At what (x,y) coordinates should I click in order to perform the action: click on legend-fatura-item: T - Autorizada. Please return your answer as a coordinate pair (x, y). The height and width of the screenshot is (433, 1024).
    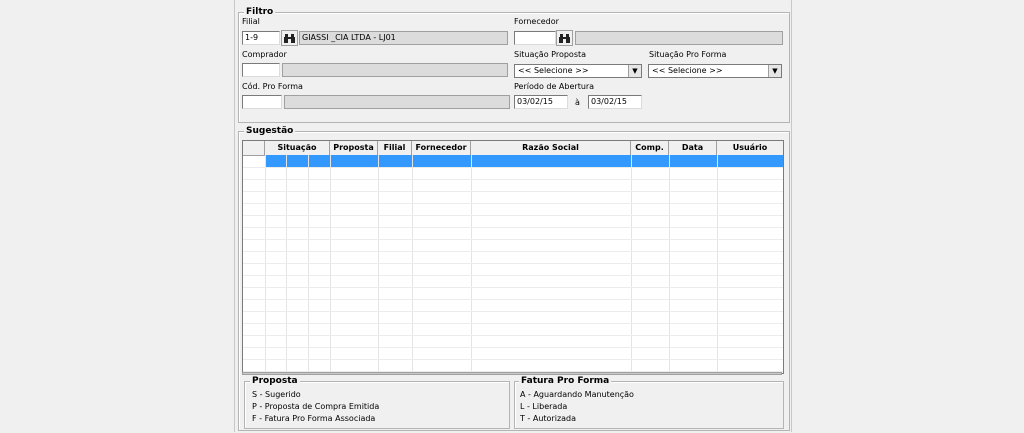
    Looking at the image, I should click on (548, 418).